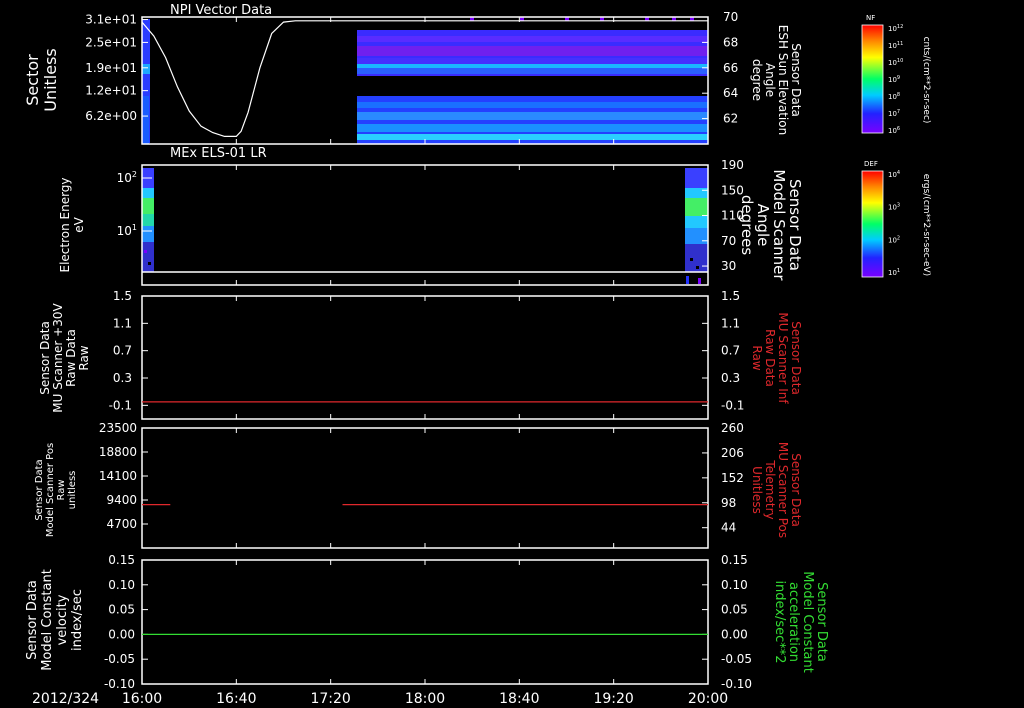  Describe the element at coordinates (121, 585) in the screenshot. I see `p5-ytick-left-label: 0.10` at that location.